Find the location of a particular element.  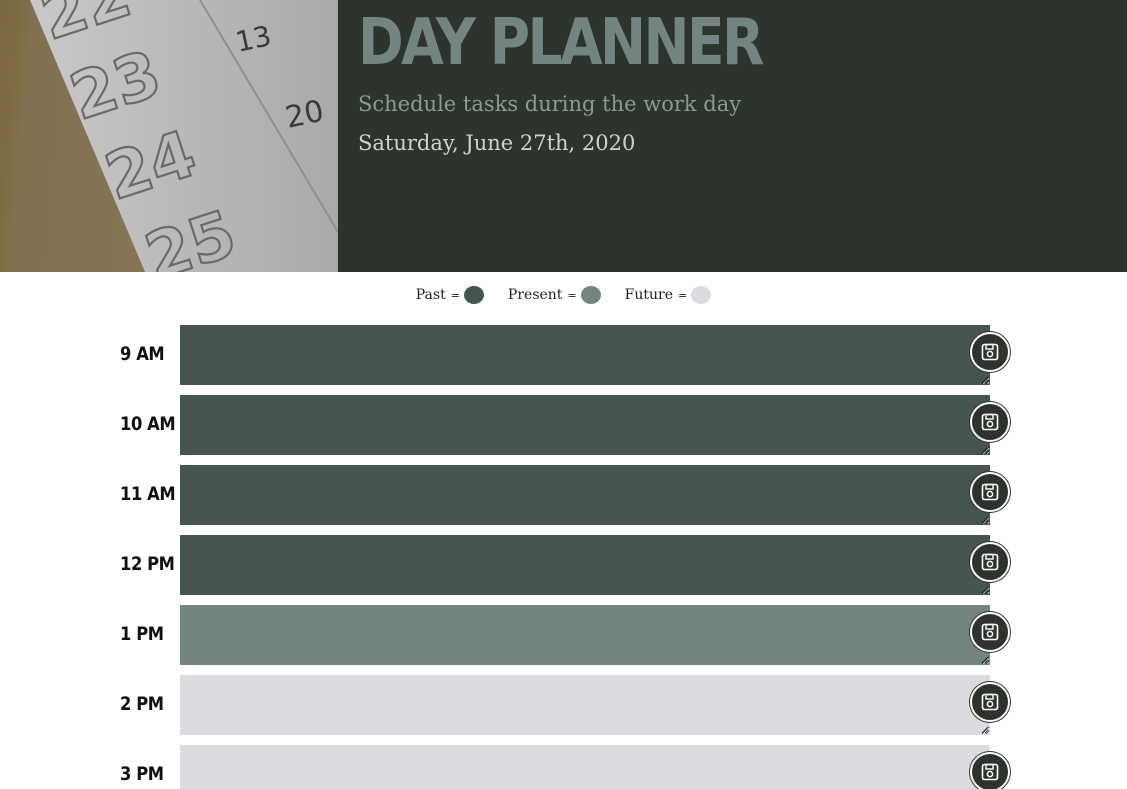

hour-label: 12 PM is located at coordinates (147, 564).